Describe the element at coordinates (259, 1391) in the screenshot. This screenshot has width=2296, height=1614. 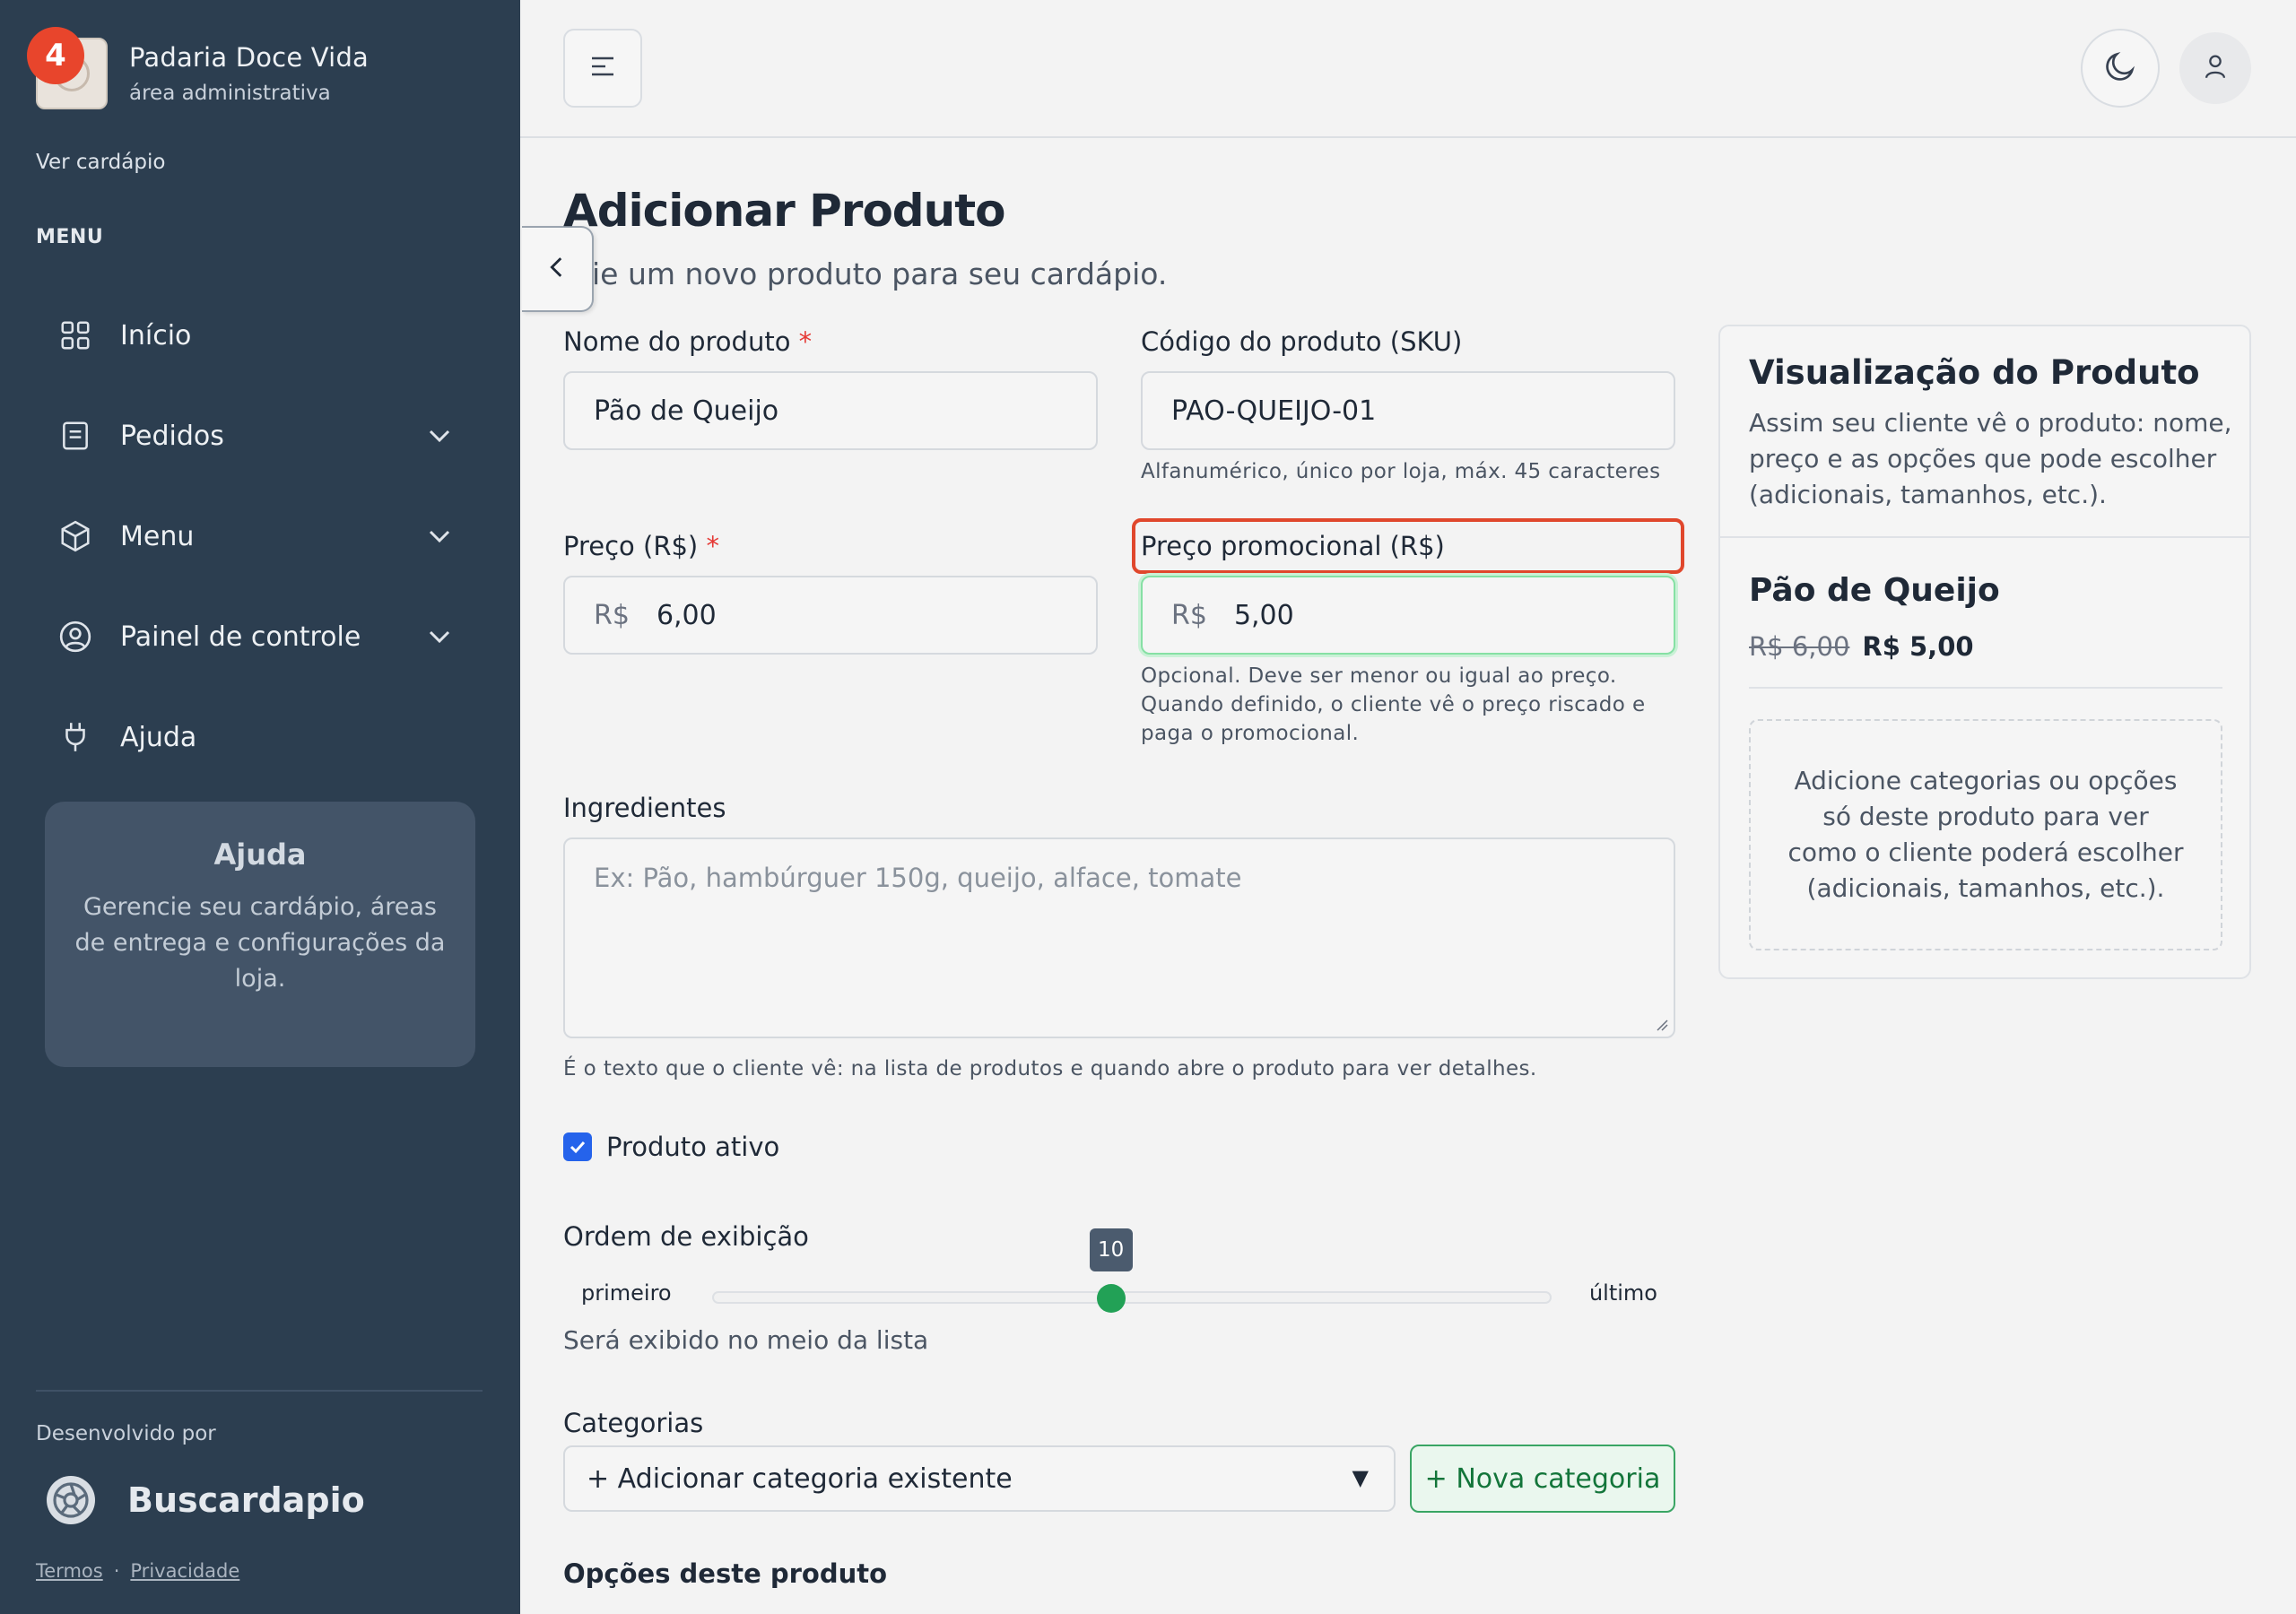
I see `sidebar-divider` at that location.